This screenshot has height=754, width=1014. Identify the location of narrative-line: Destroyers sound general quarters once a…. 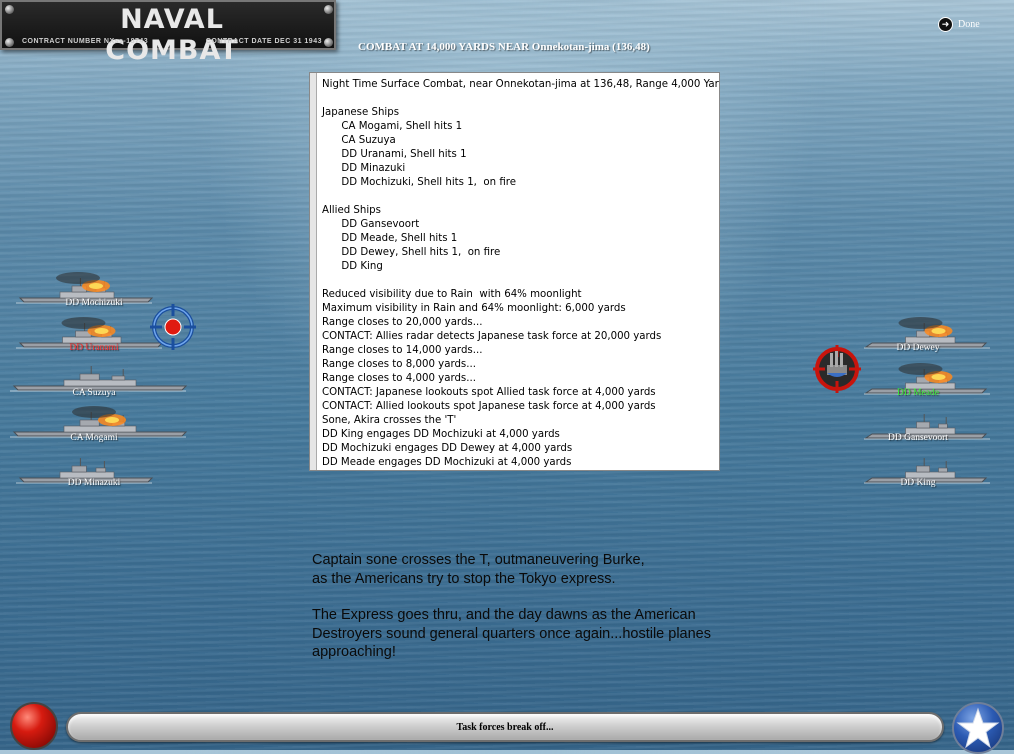
(511, 633).